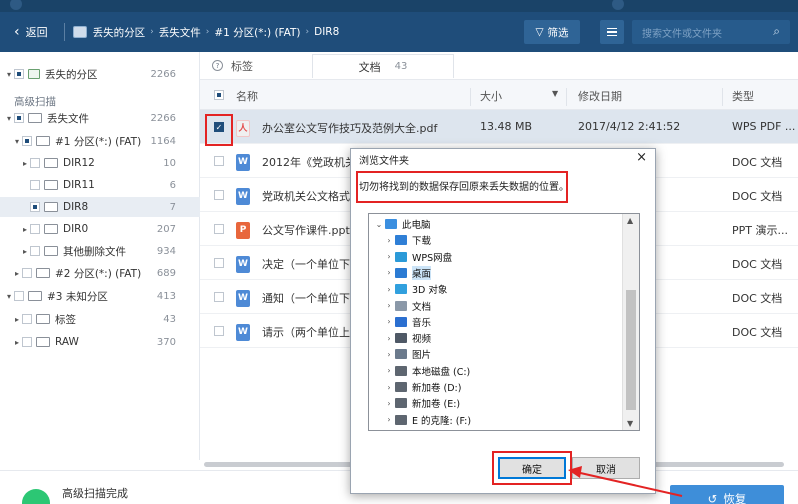 The width and height of the screenshot is (798, 504). I want to click on folder-tree-item: › 3D 对象, so click(497, 289).